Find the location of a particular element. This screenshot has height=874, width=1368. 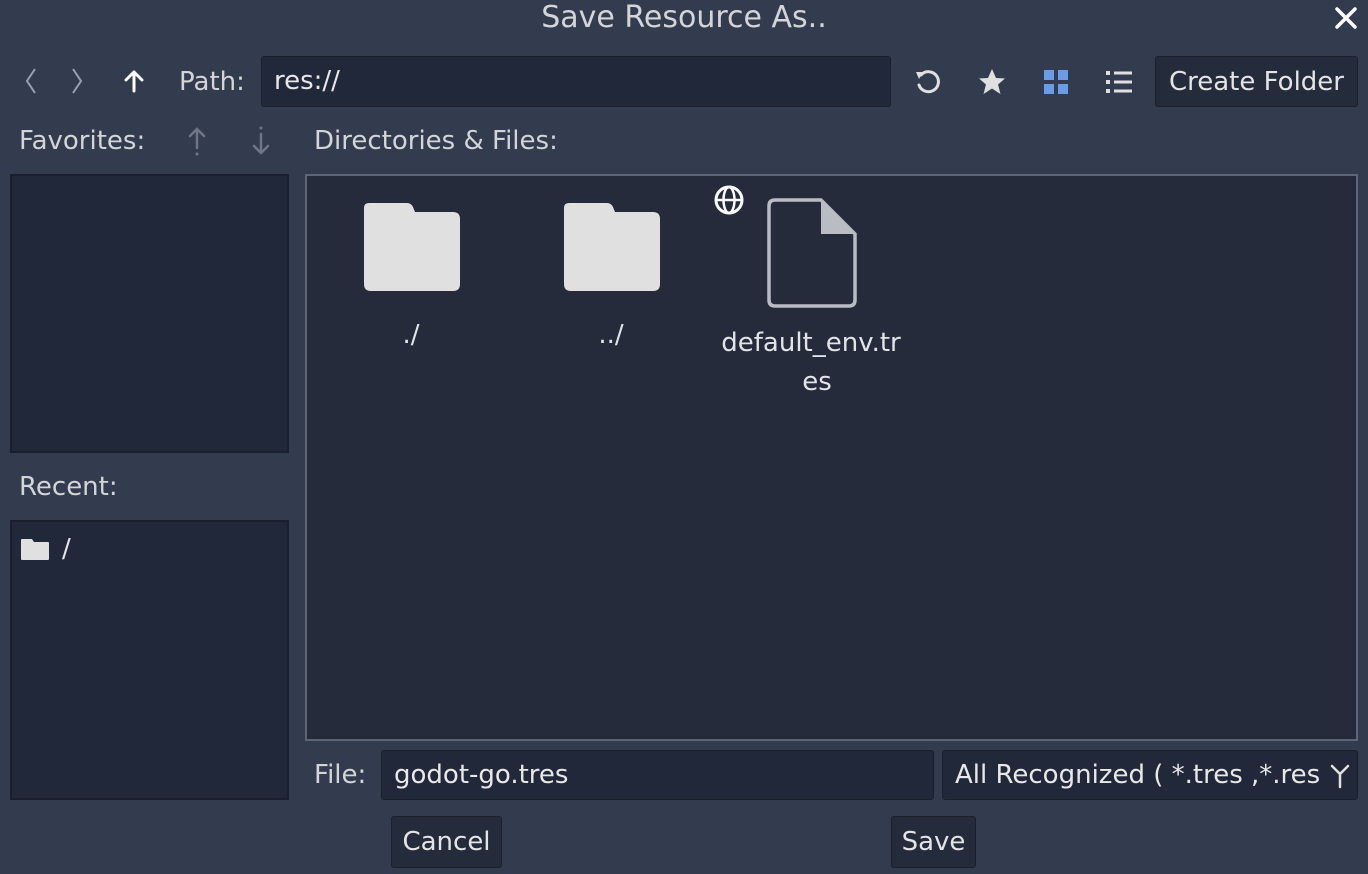

file-item-label-line2: es is located at coordinates (817, 382).